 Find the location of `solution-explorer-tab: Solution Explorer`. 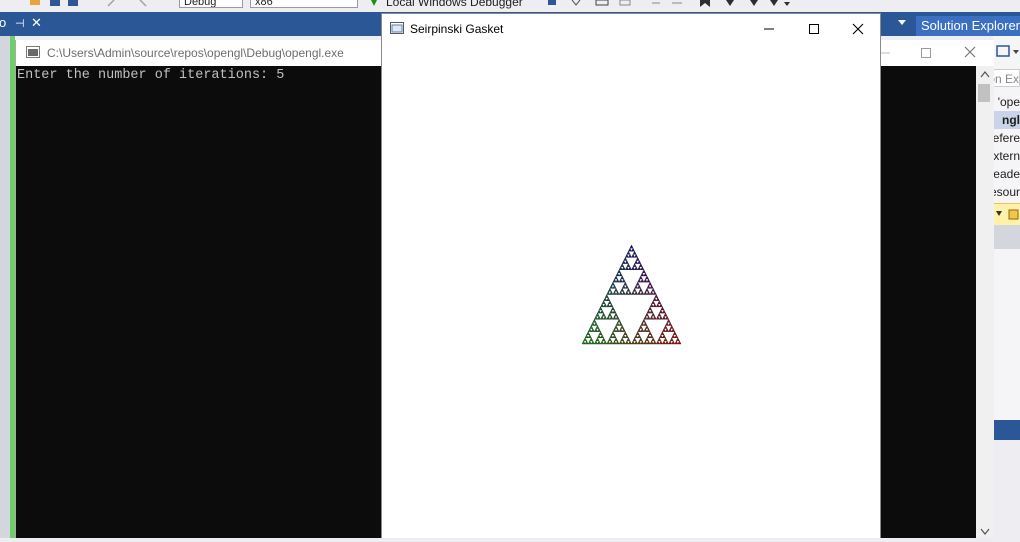

solution-explorer-tab: Solution Explorer is located at coordinates (968, 26).